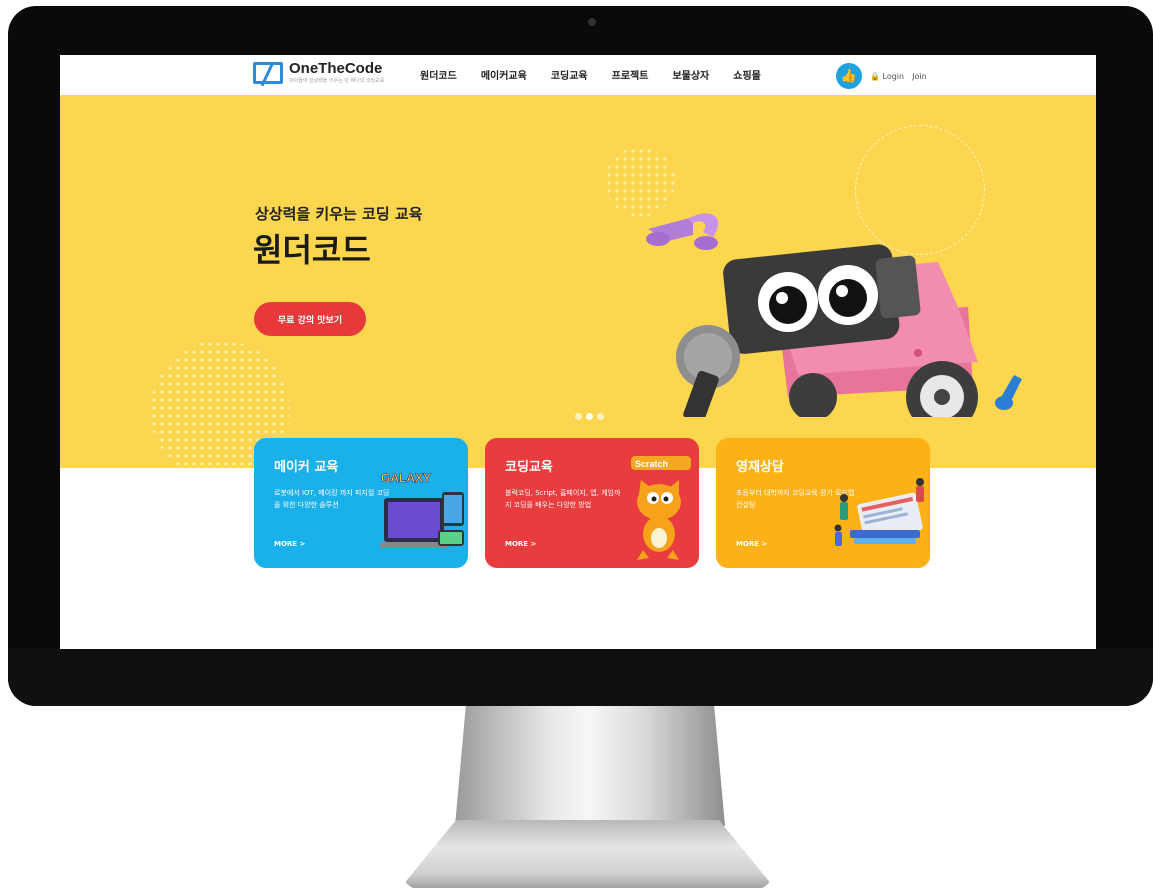 The height and width of the screenshot is (889, 1153). Describe the element at coordinates (893, 76) in the screenshot. I see `login-label: Login` at that location.